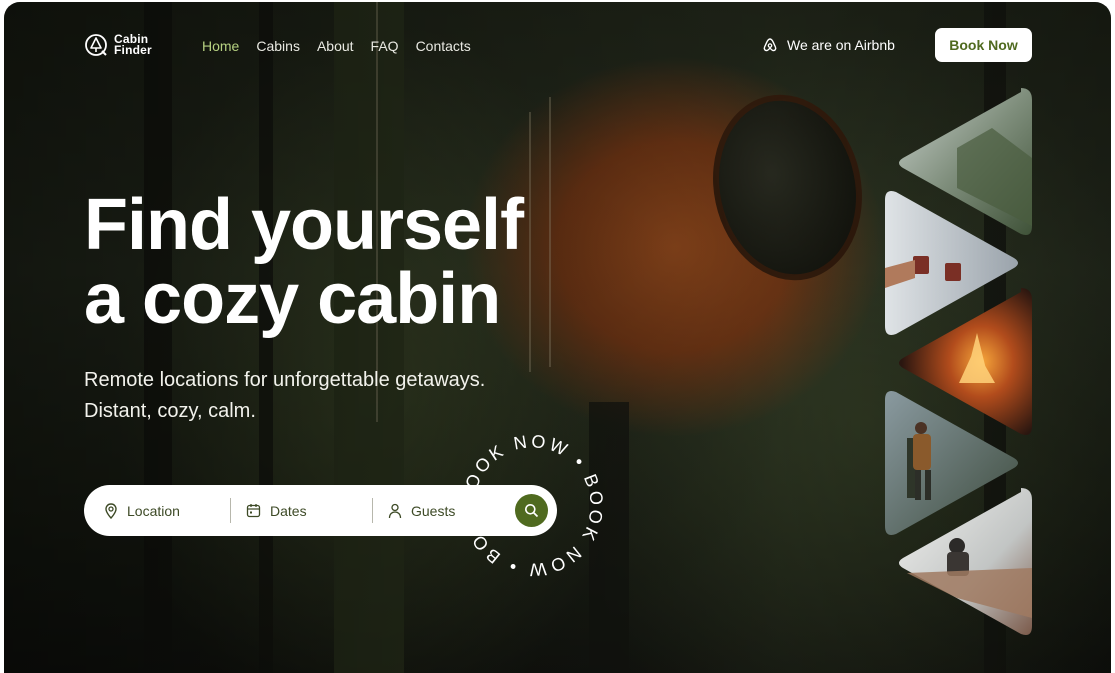  What do you see at coordinates (770, 45) in the screenshot?
I see `airbnb-icon` at bounding box center [770, 45].